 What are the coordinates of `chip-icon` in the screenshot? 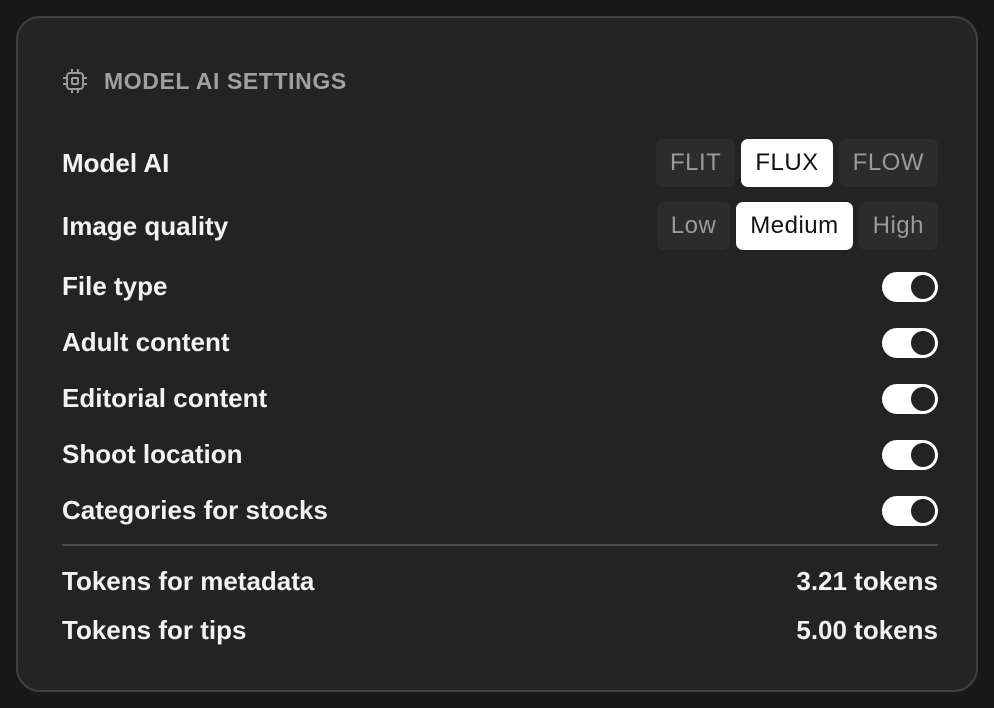 It's located at (75, 81).